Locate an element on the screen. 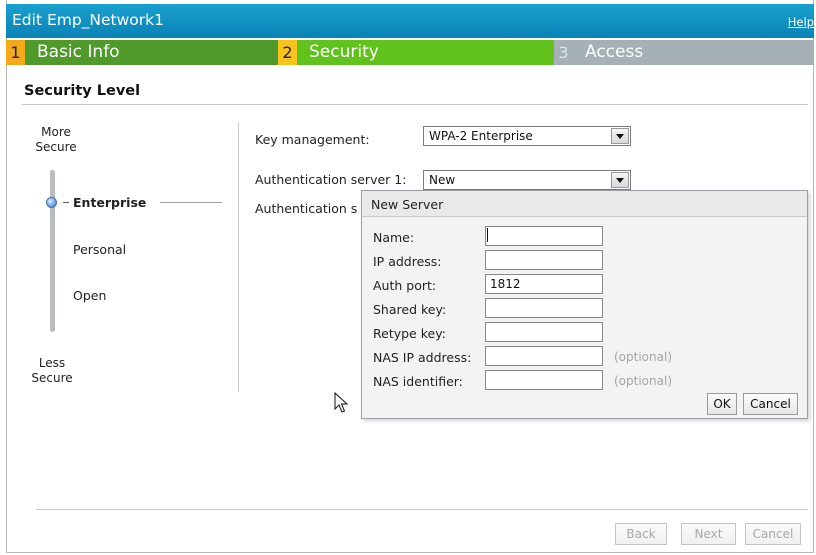 The image size is (816, 555). shared-key-input is located at coordinates (544, 308).